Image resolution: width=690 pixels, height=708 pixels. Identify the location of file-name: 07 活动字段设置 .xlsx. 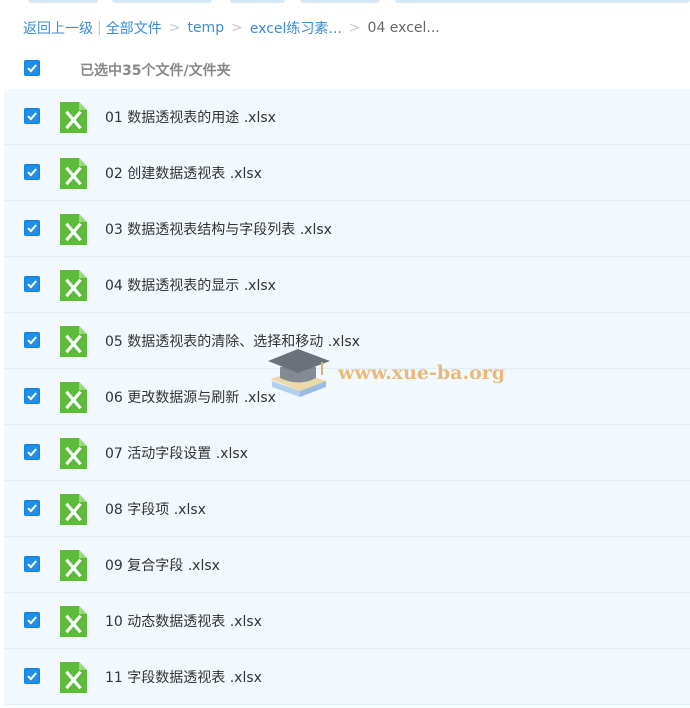
(176, 453).